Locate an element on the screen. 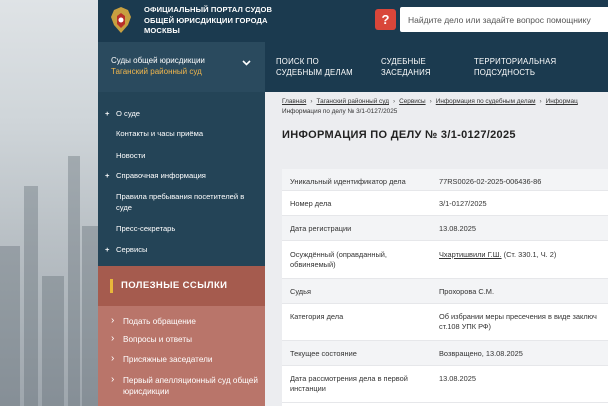 The height and width of the screenshot is (406, 608). help-button: ? is located at coordinates (385, 19).